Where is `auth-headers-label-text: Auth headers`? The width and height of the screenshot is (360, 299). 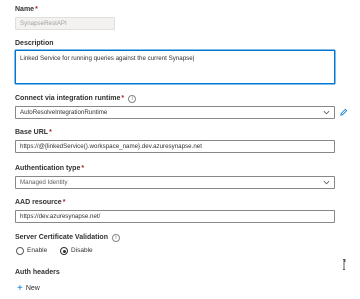 auth-headers-label-text: Auth headers is located at coordinates (37, 272).